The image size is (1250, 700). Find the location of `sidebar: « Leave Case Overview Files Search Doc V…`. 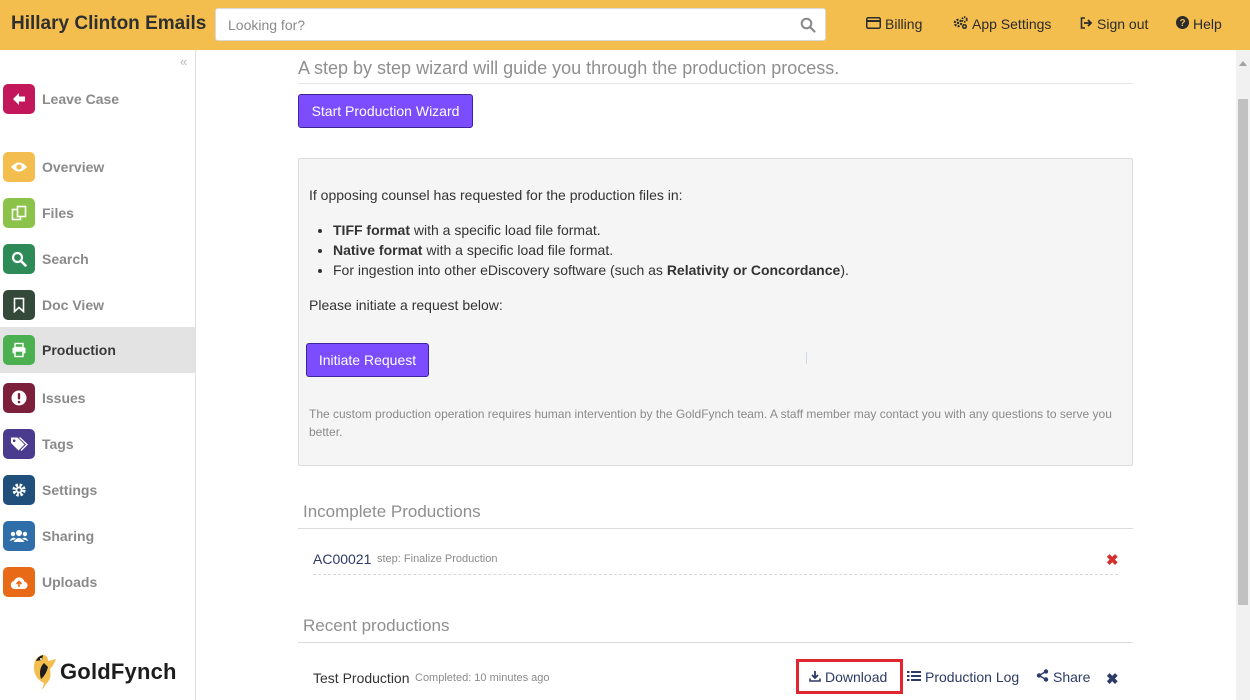

sidebar: « Leave Case Overview Files Search Doc V… is located at coordinates (98, 375).